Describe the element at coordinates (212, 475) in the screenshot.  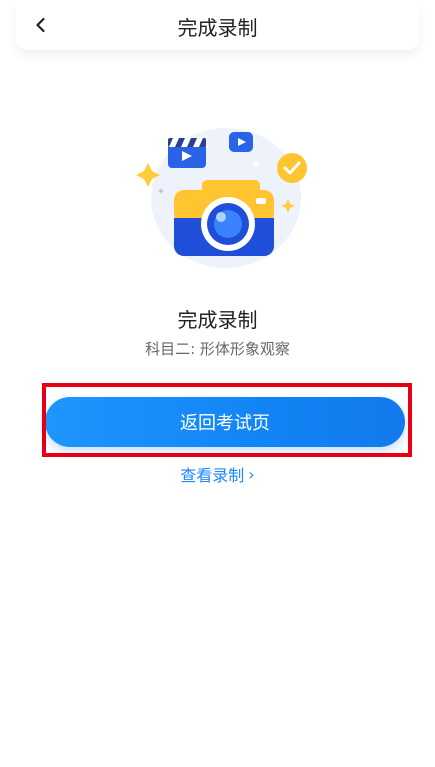
I see `view-recording-label: 查看录制` at that location.